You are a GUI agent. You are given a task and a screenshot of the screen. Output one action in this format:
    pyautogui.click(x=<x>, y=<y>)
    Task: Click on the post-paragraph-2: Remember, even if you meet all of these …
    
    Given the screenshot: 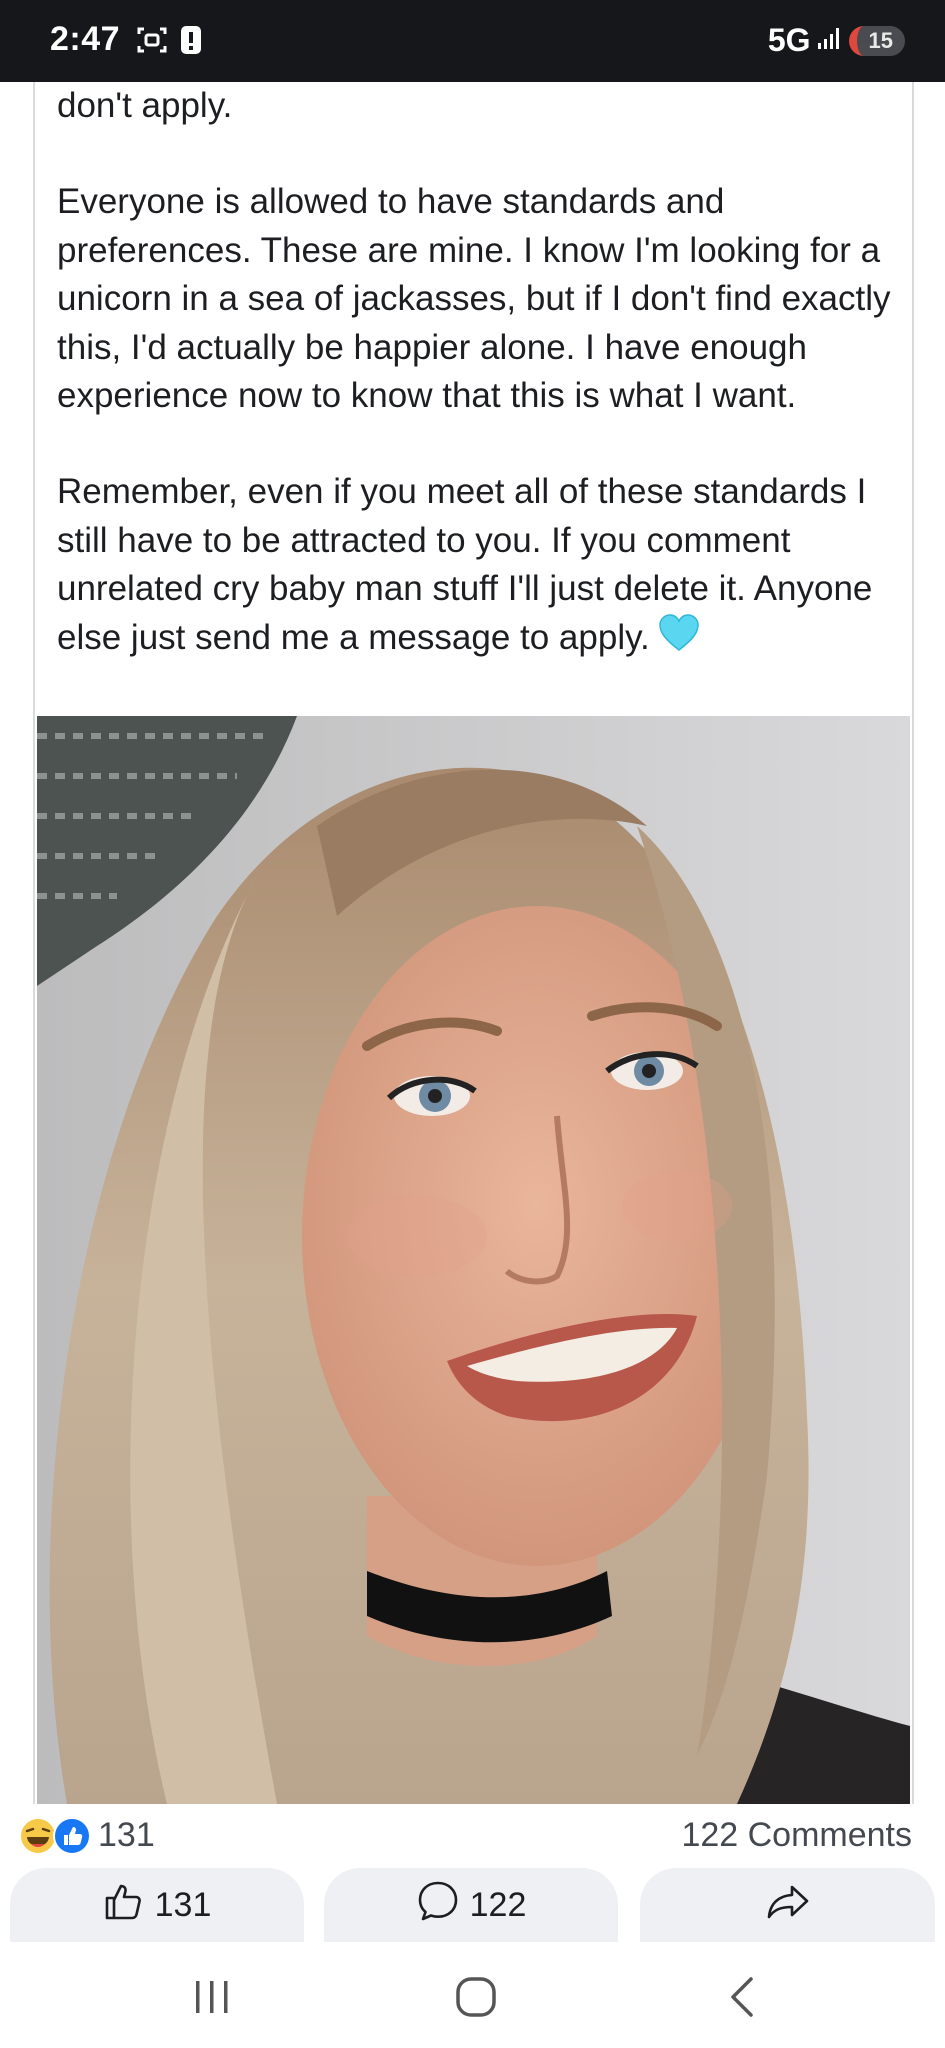 What is the action you would take?
    pyautogui.click(x=465, y=564)
    